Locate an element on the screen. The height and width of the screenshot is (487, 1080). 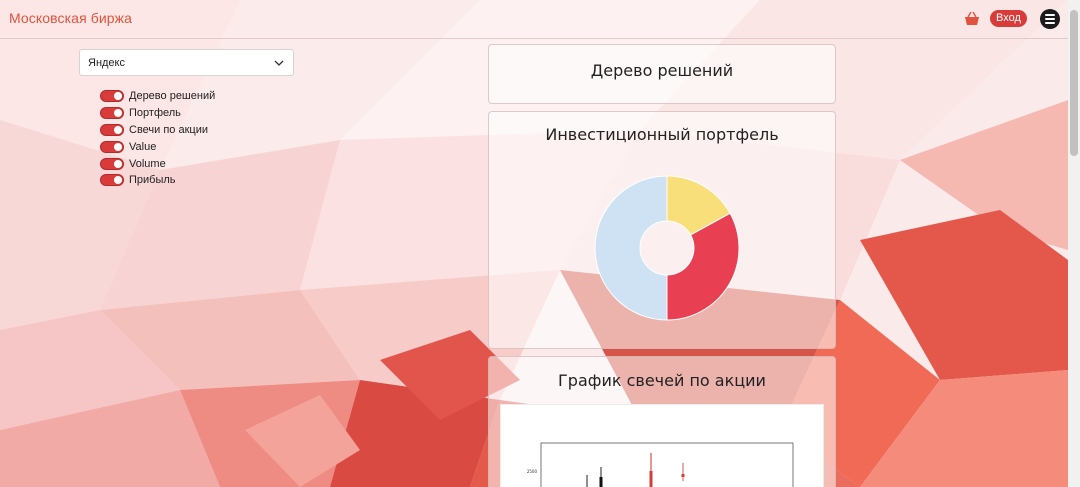
toggle-tree: Дерево решений is located at coordinates (157, 96).